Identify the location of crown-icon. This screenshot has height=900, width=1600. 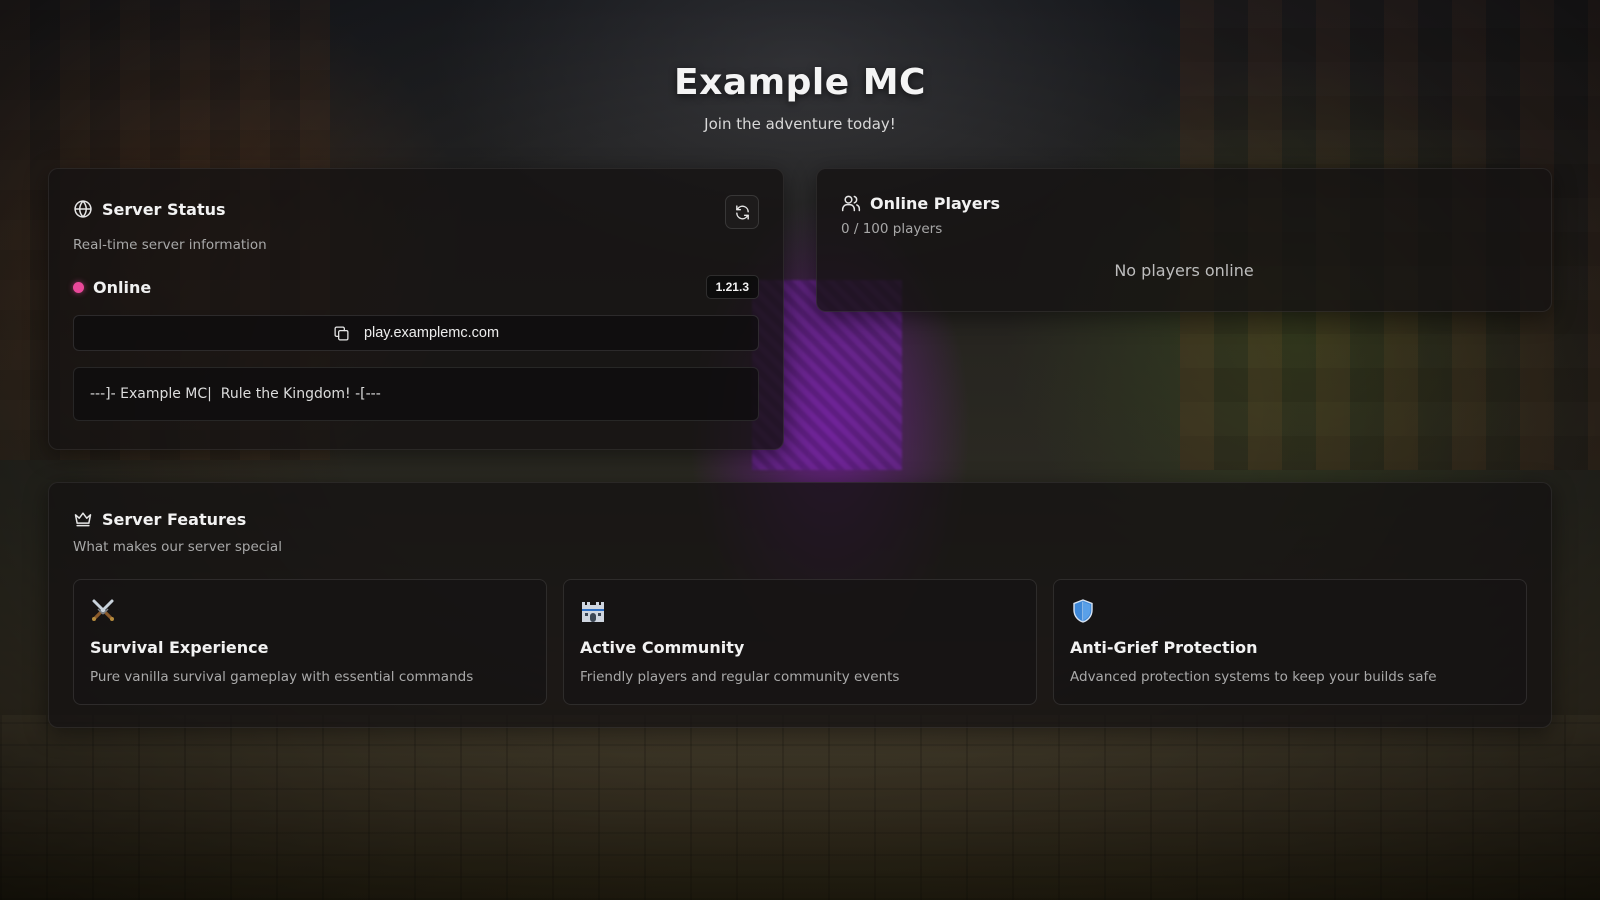
(83, 519).